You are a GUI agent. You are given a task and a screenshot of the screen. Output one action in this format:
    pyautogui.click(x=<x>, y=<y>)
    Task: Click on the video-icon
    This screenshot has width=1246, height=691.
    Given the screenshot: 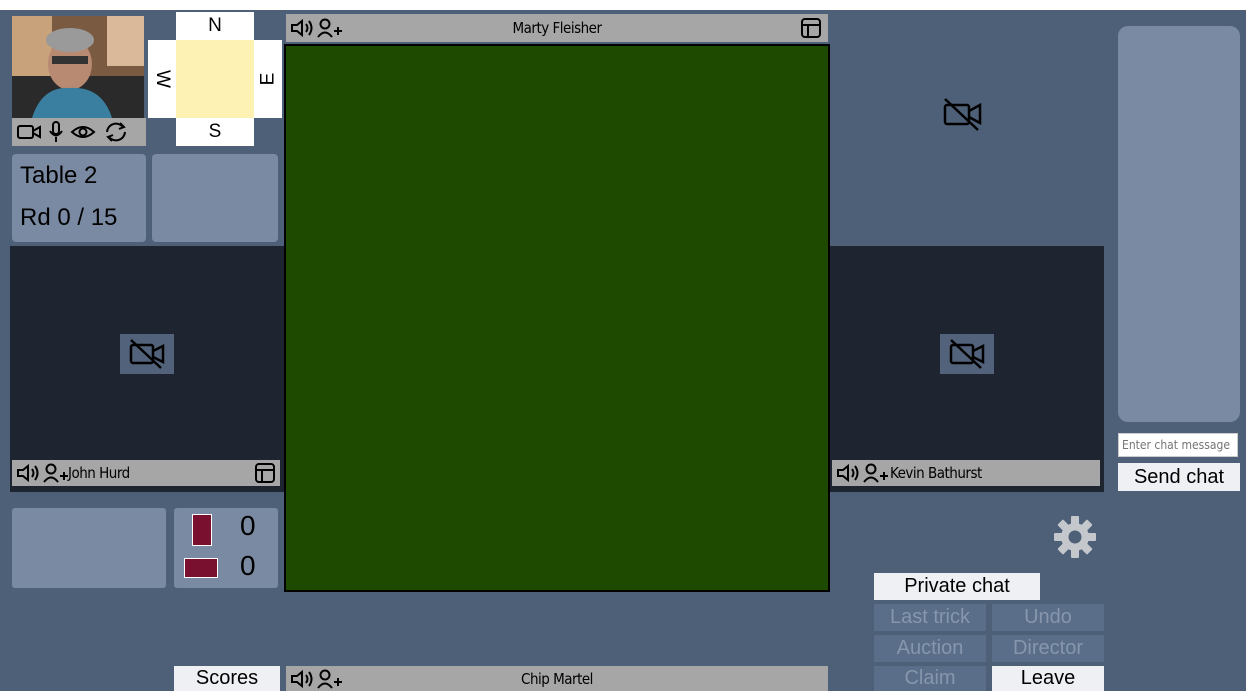 What is the action you would take?
    pyautogui.click(x=29, y=132)
    